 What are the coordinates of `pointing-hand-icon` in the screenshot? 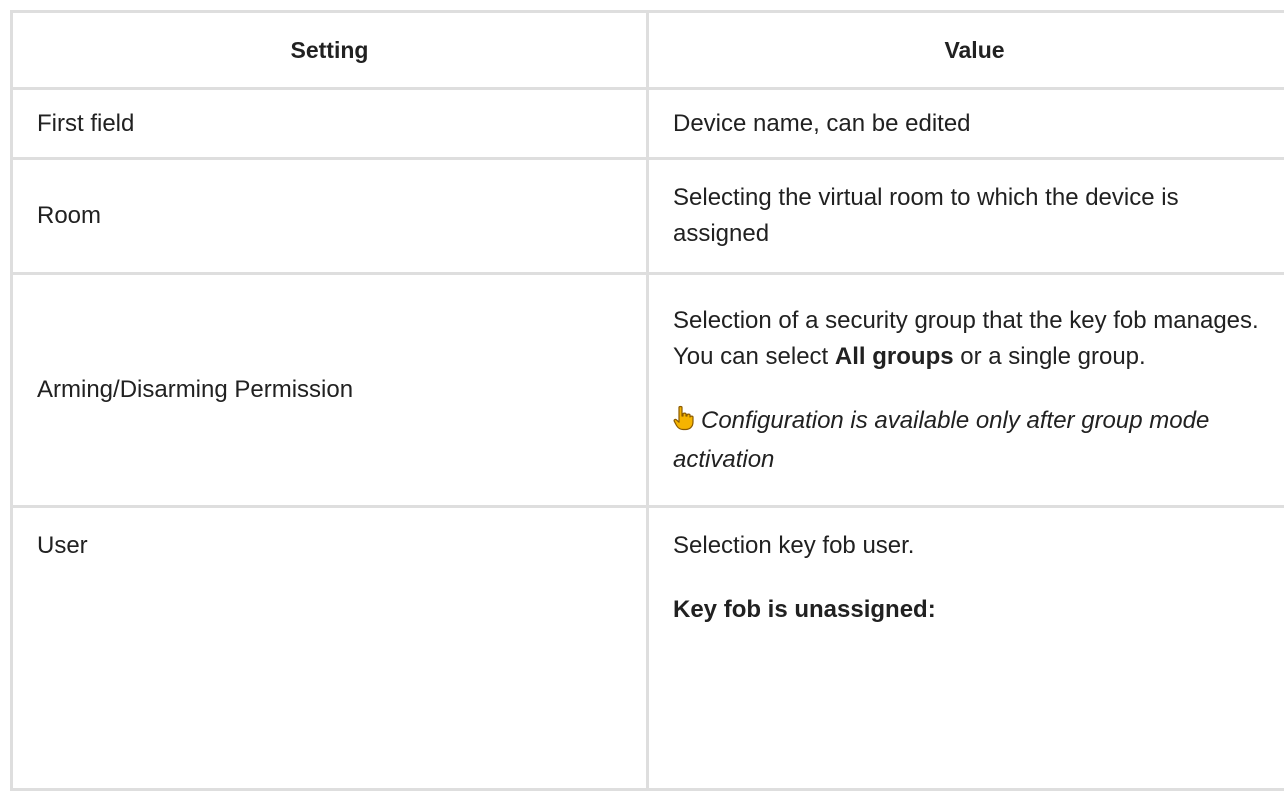 It's located at (684, 423).